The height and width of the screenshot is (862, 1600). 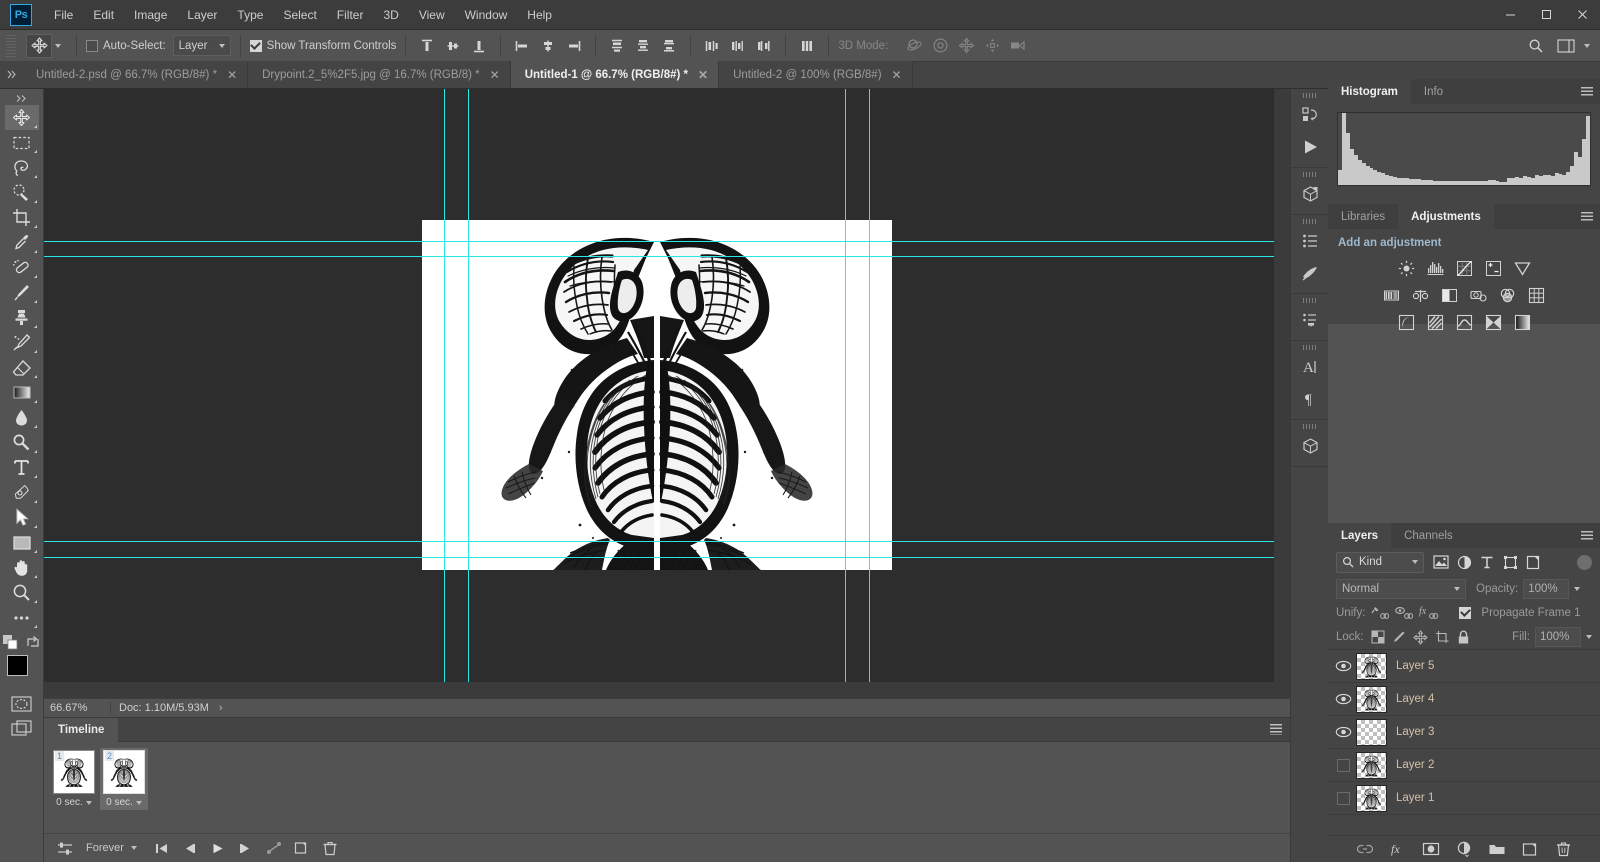 I want to click on tab-libraries: Libraries, so click(x=1363, y=216).